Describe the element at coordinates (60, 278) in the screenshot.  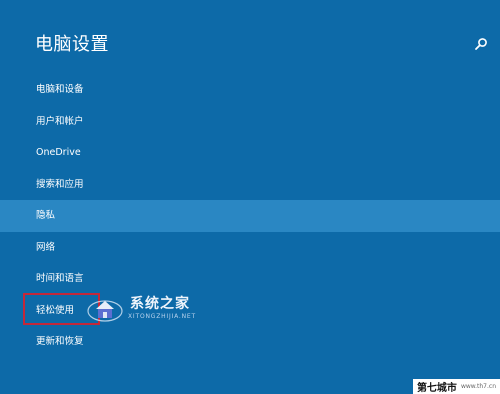
I see `menu-item-label: 时间和语言` at that location.